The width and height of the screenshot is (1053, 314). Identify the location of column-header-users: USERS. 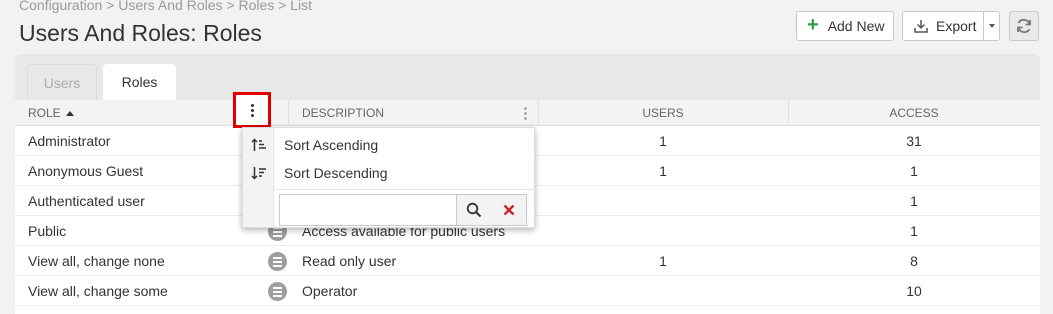
(663, 113).